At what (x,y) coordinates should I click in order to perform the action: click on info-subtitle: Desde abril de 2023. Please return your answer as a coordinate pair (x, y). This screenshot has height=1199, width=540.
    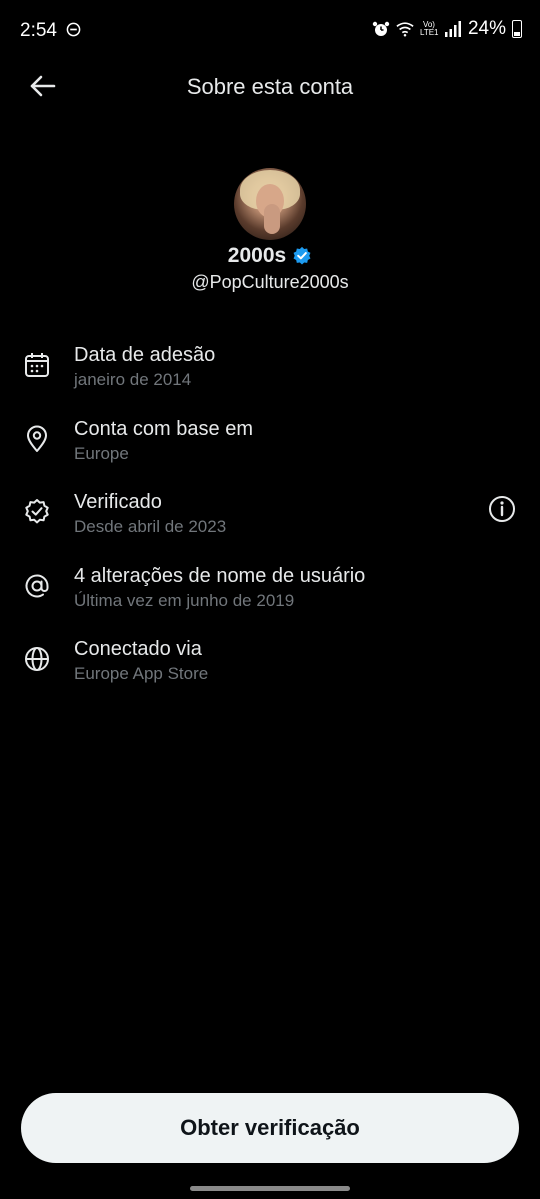
    Looking at the image, I should click on (150, 526).